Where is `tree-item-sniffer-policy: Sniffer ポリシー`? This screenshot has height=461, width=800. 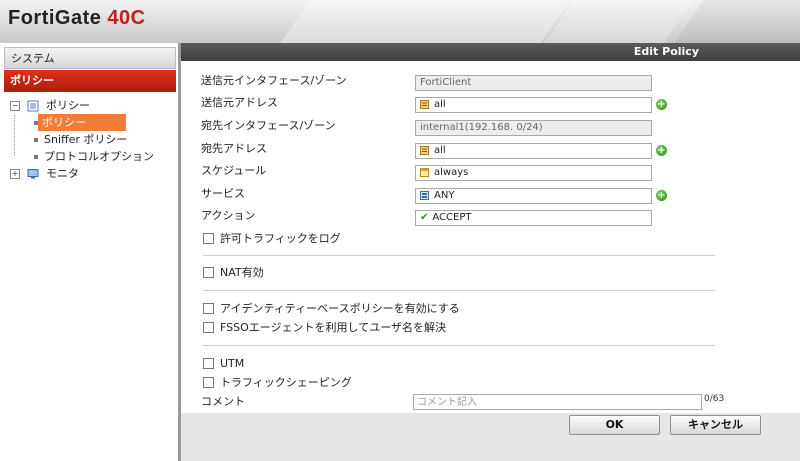 tree-item-sniffer-policy: Sniffer ポリシー is located at coordinates (93, 139).